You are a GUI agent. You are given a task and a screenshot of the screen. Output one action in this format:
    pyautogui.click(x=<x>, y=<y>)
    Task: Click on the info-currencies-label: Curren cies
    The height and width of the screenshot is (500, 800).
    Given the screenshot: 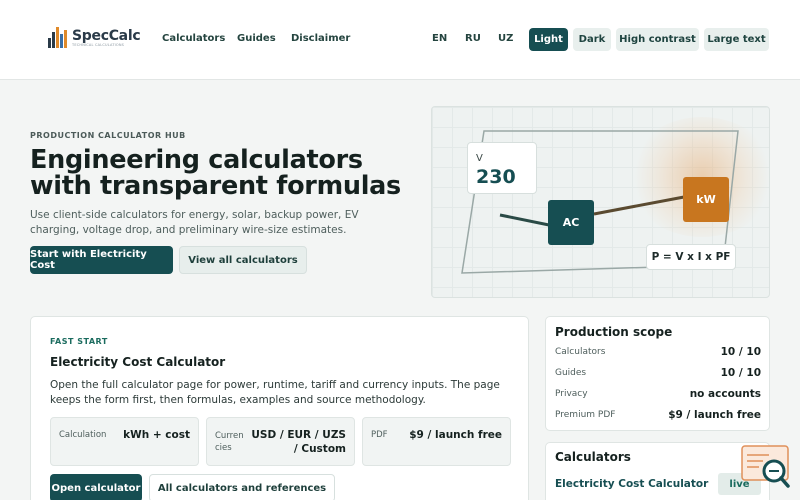 What is the action you would take?
    pyautogui.click(x=229, y=442)
    